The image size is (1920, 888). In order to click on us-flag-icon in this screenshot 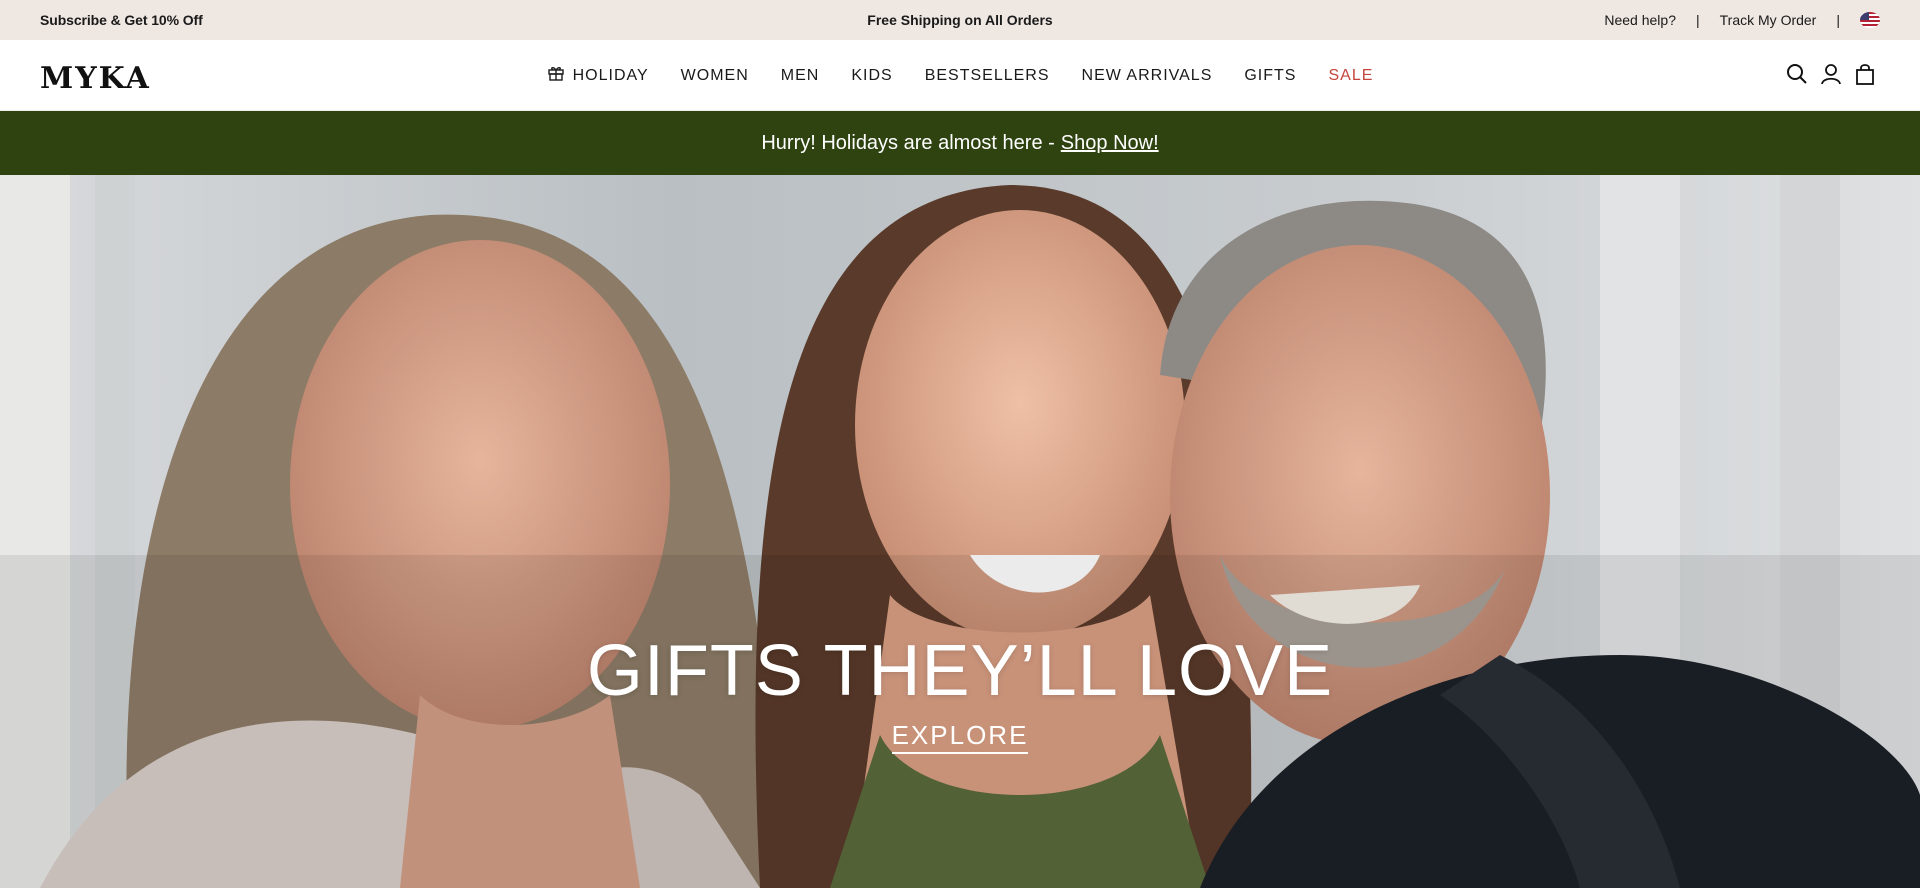, I will do `click(1870, 20)`.